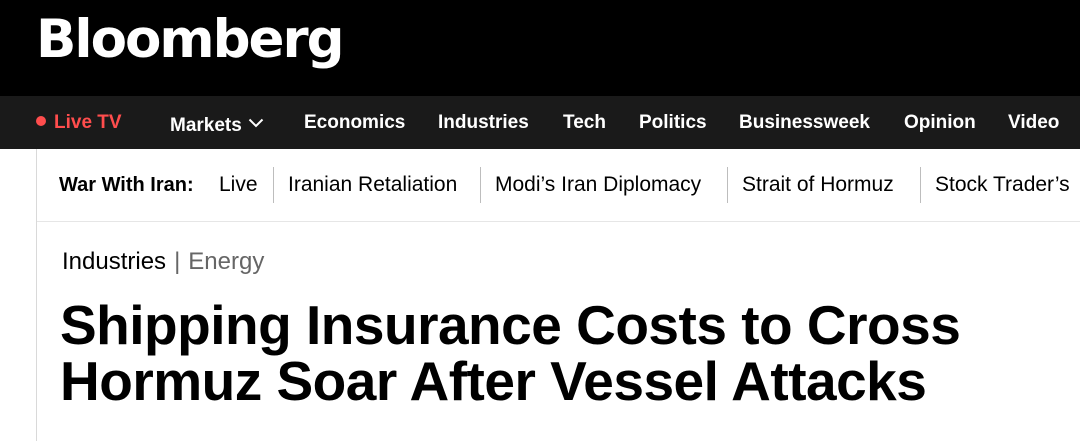 The width and height of the screenshot is (1080, 441). Describe the element at coordinates (114, 261) in the screenshot. I see `breadcrumb-category: Industries` at that location.